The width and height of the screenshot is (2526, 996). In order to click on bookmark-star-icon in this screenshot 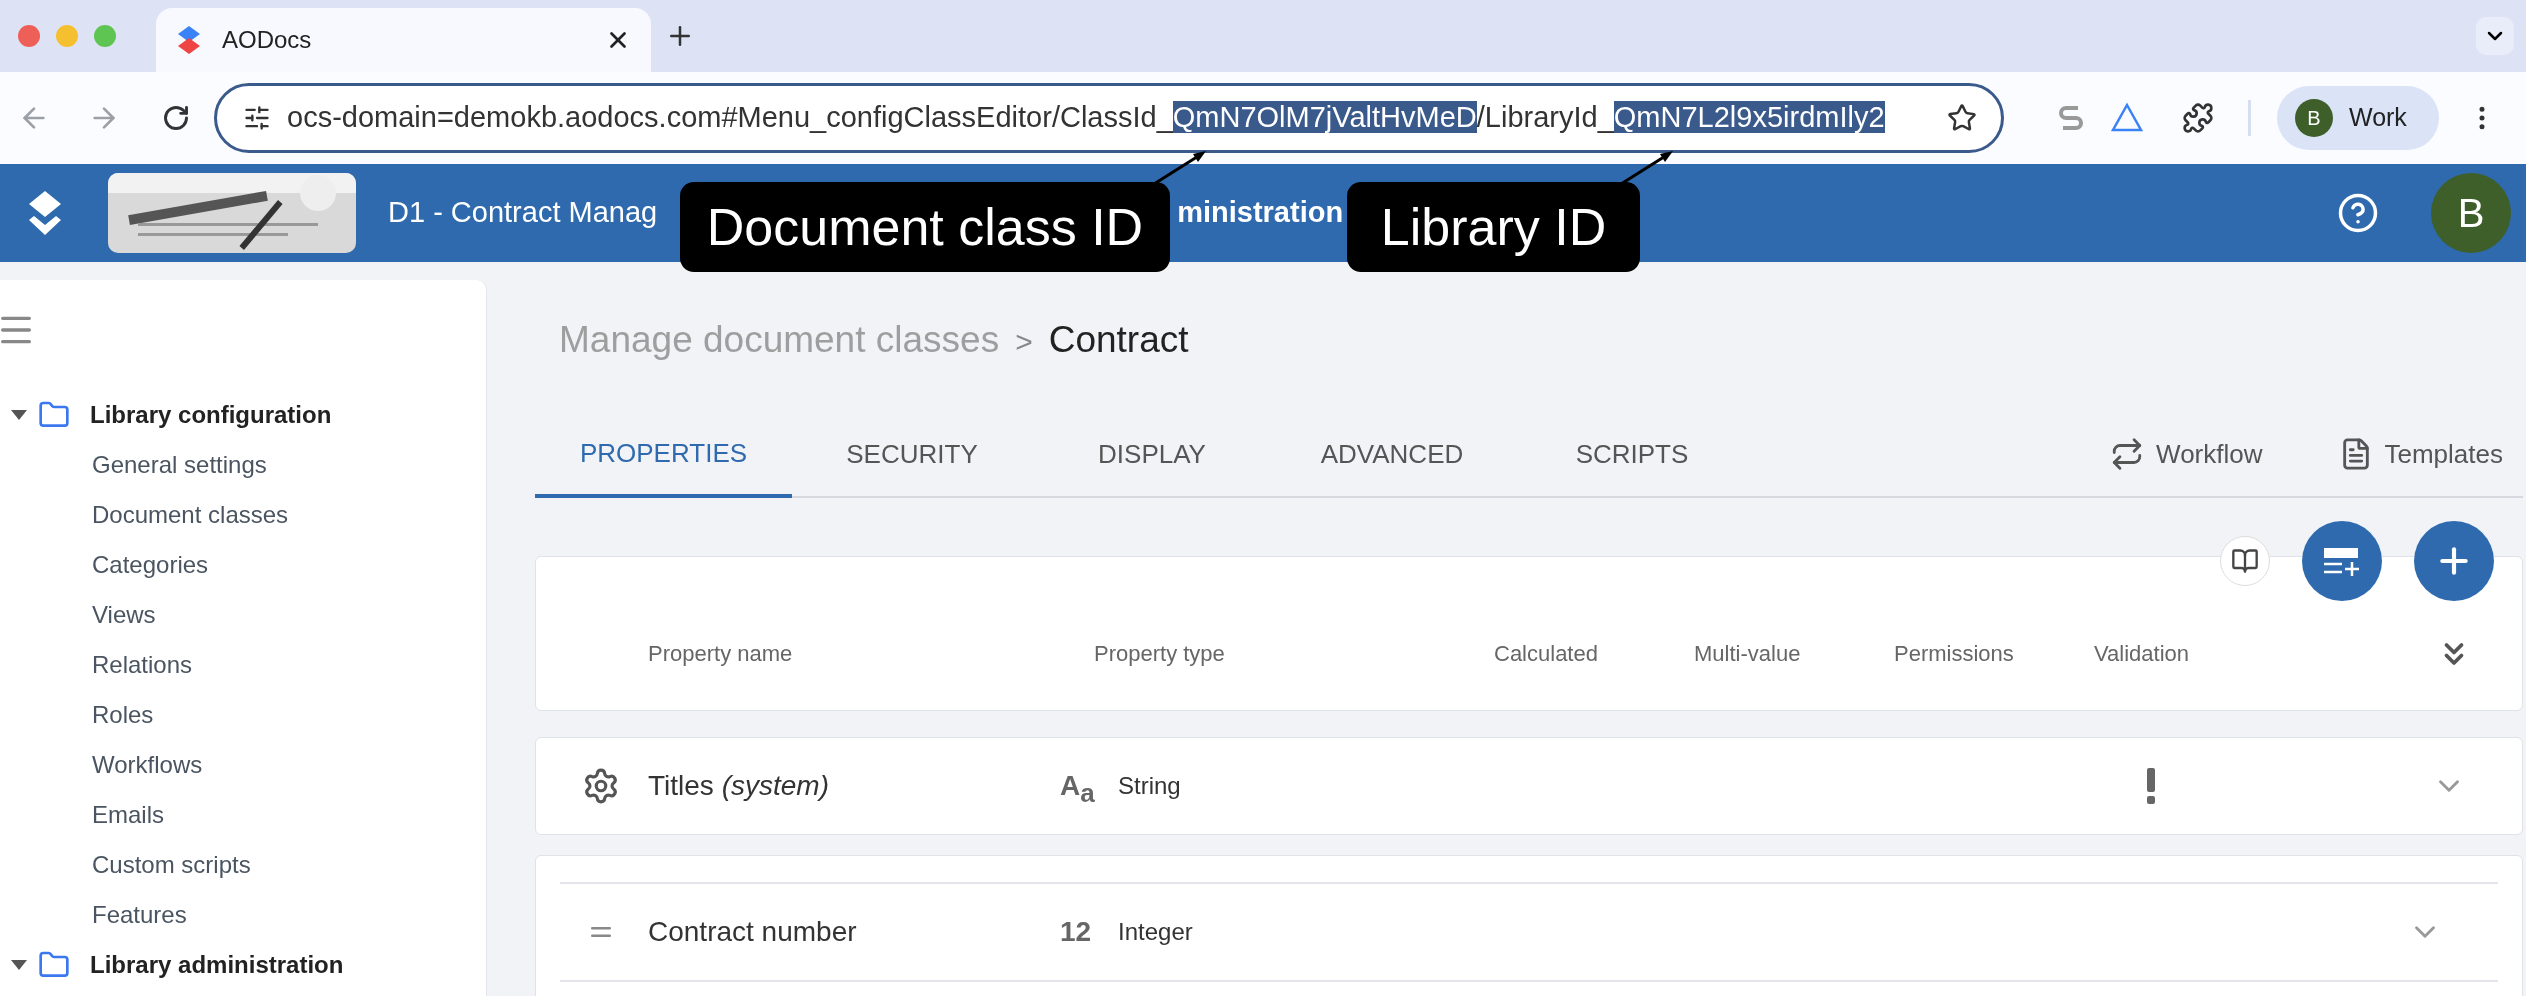, I will do `click(1962, 118)`.